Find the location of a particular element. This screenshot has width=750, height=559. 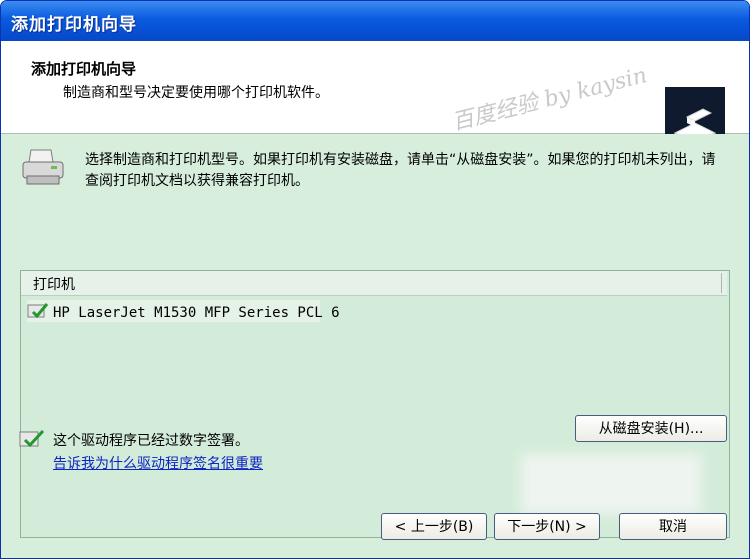

column-separator is located at coordinates (721, 283).